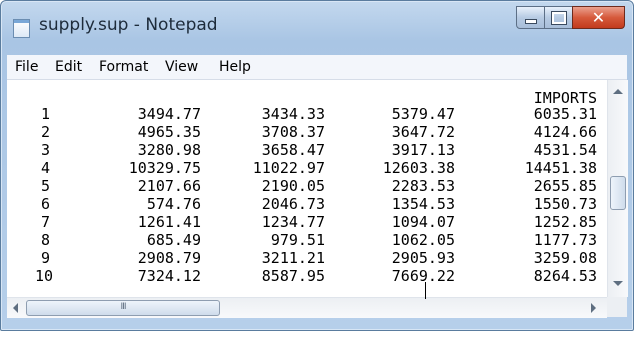 The image size is (642, 339). Describe the element at coordinates (423, 240) in the screenshot. I see `row-value: 1062.05` at that location.